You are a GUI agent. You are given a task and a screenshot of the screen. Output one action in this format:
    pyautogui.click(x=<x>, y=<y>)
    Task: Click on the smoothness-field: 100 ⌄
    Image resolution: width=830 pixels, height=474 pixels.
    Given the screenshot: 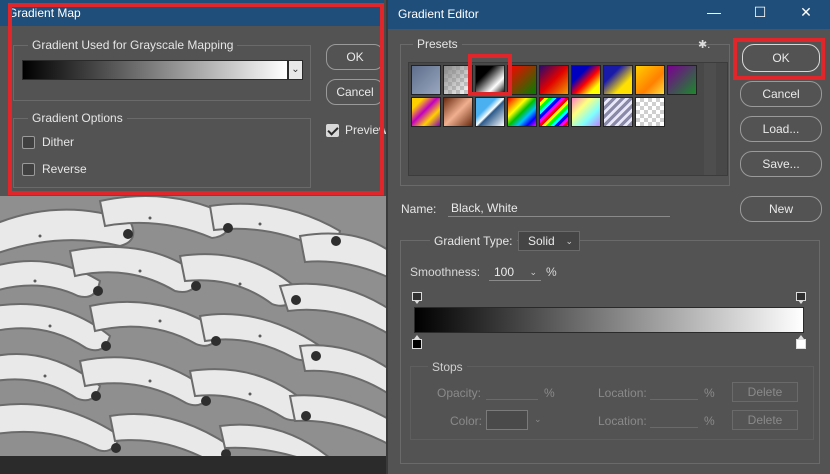 What is the action you would take?
    pyautogui.click(x=515, y=272)
    